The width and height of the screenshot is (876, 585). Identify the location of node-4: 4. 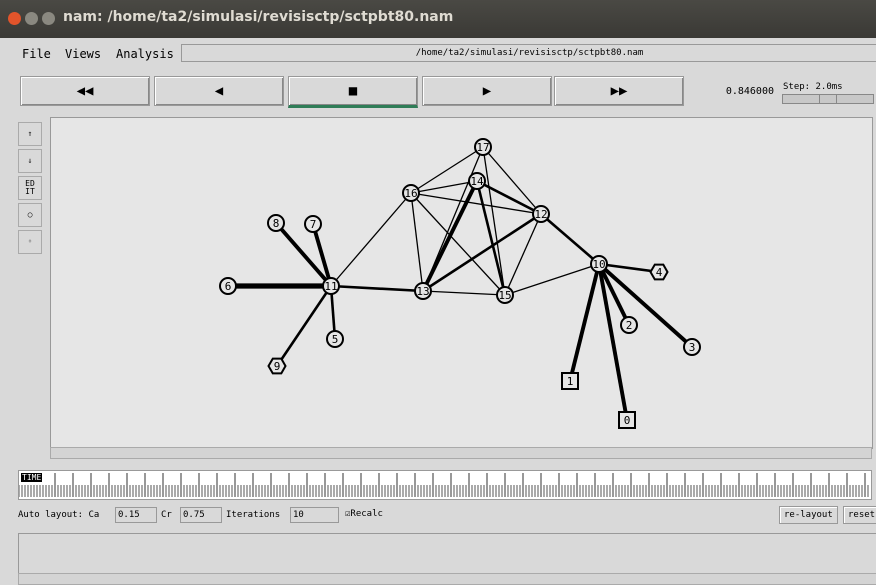
(659, 272).